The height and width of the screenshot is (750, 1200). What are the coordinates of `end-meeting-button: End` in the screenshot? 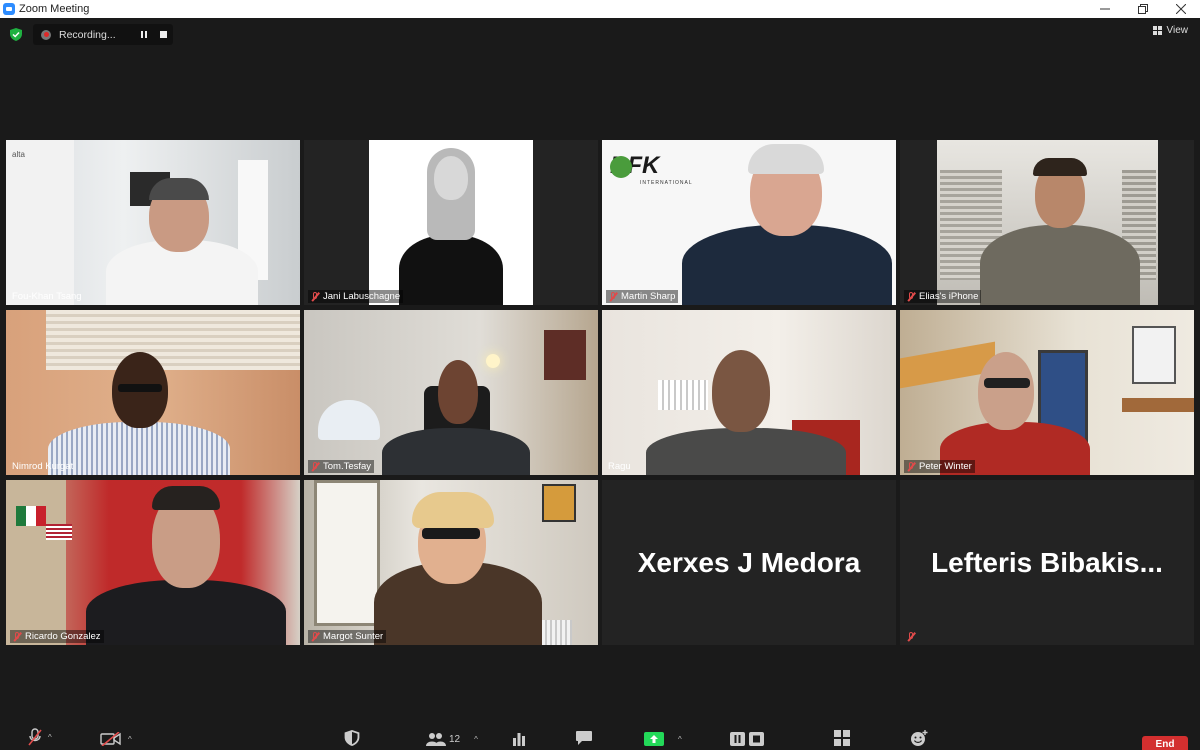 It's located at (1165, 743).